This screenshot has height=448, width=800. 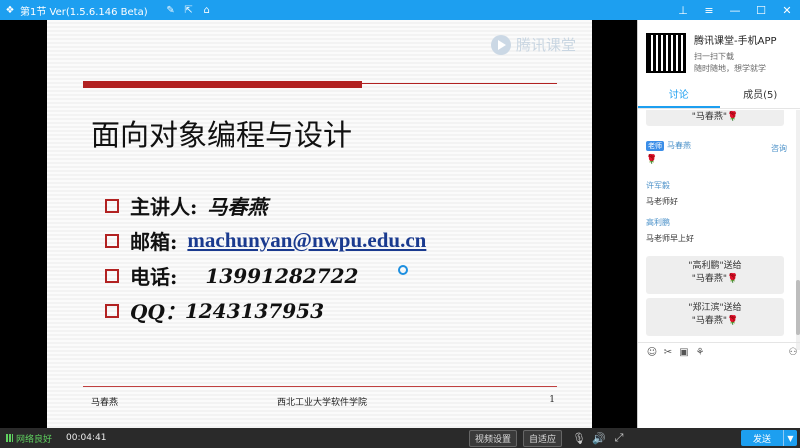 I want to click on bullet-label: 主讲人:, so click(x=164, y=207).